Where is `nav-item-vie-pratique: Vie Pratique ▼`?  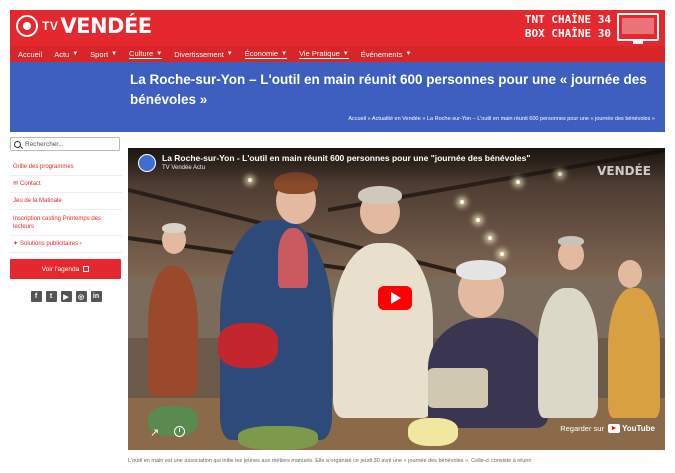
nav-item-vie-pratique: Vie Pratique ▼ is located at coordinates (324, 54).